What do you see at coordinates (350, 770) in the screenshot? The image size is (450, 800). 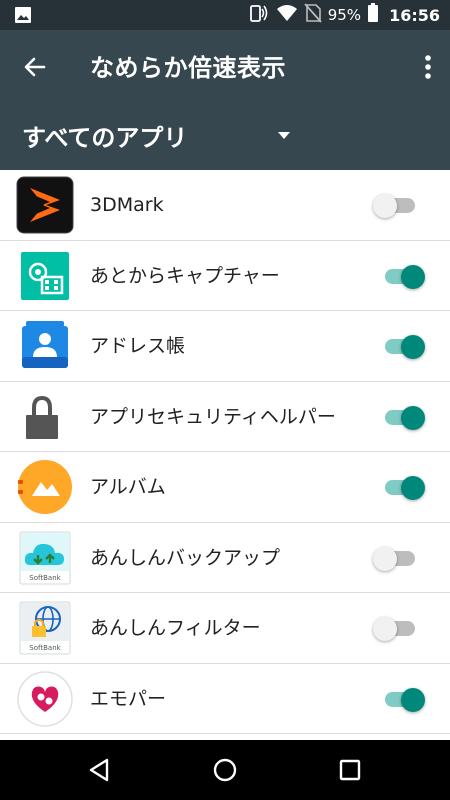 I see `recents-square-icon` at bounding box center [350, 770].